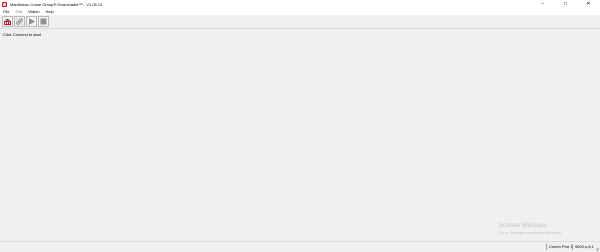 The width and height of the screenshot is (600, 252). I want to click on connect-icon, so click(7, 22).